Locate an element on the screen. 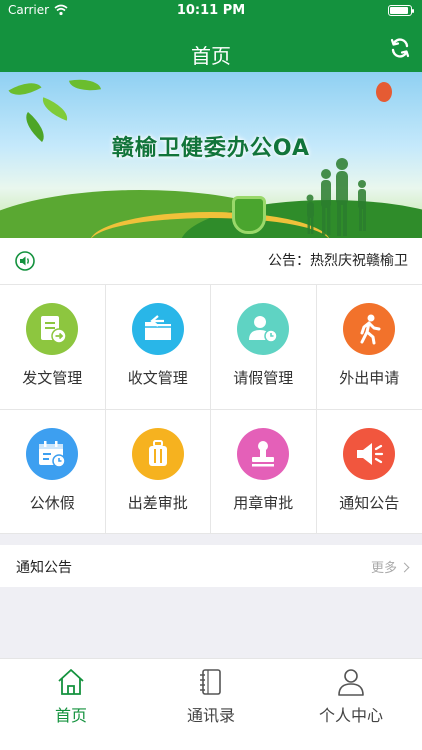 The height and width of the screenshot is (750, 422). section-title: 通知公告 is located at coordinates (44, 568).